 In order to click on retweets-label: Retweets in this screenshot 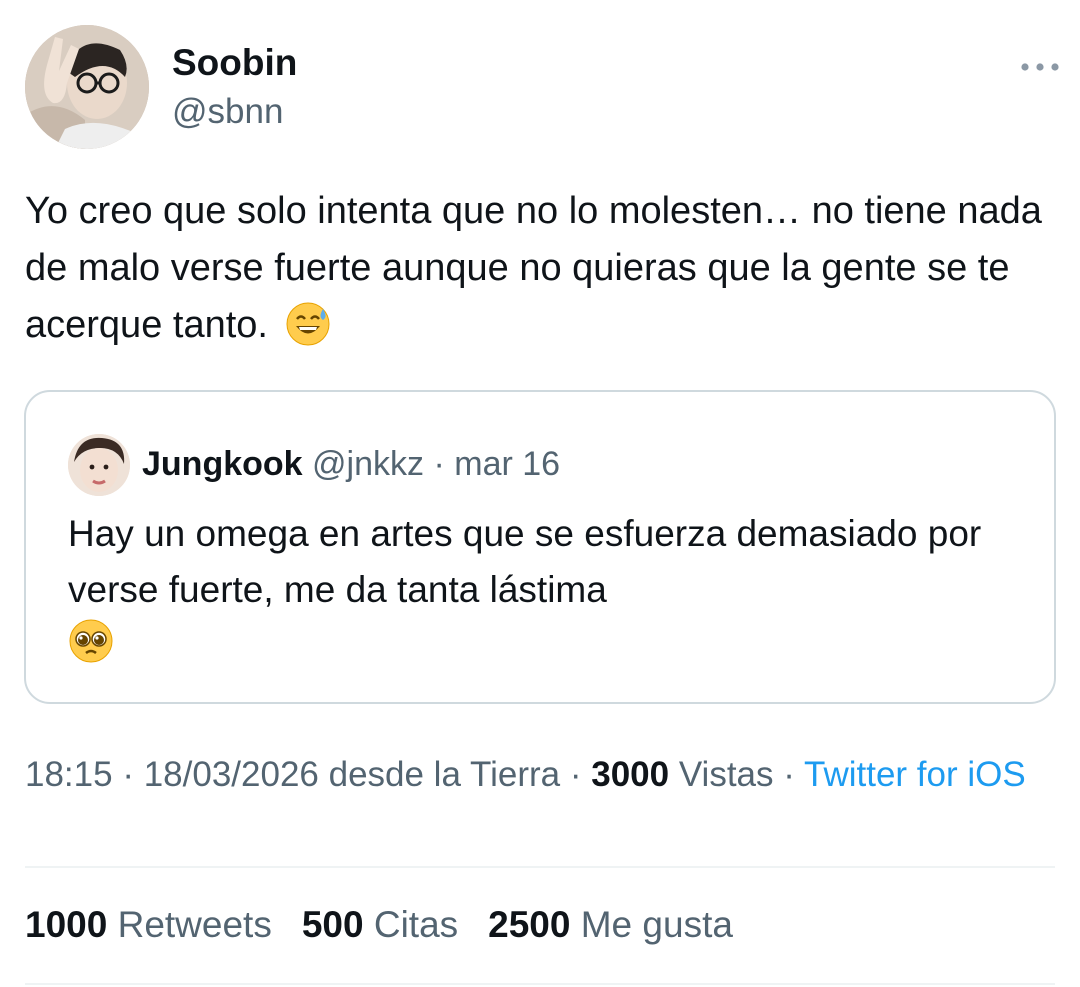, I will do `click(189, 924)`.